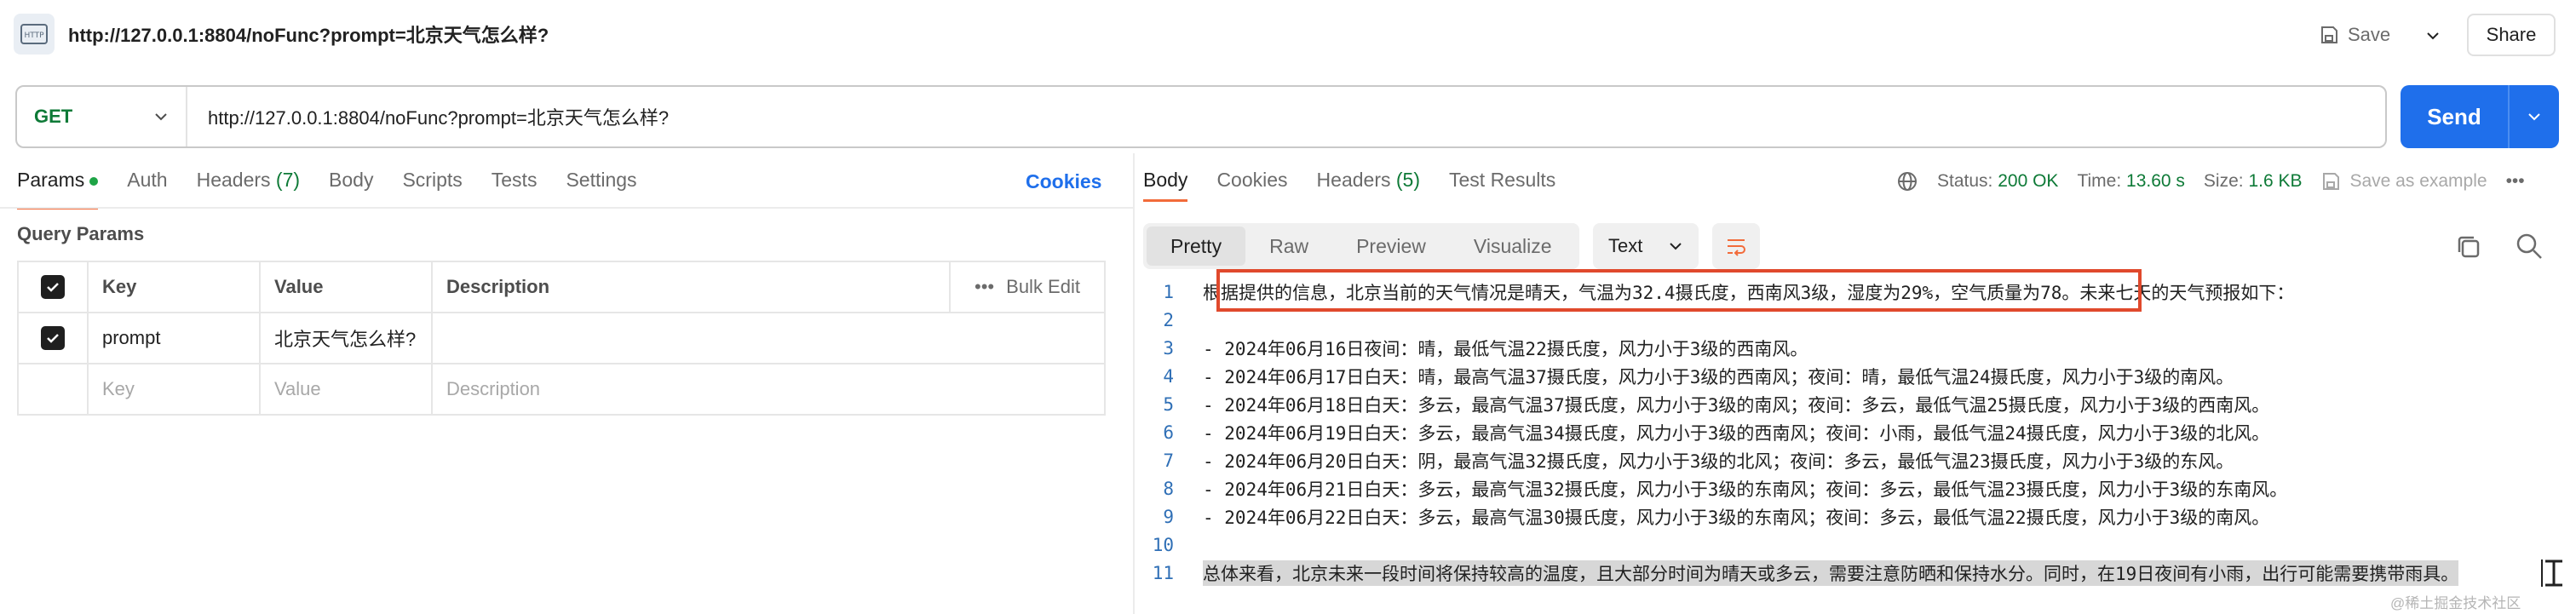 The image size is (2576, 614). I want to click on line-number: 7, so click(1169, 460).